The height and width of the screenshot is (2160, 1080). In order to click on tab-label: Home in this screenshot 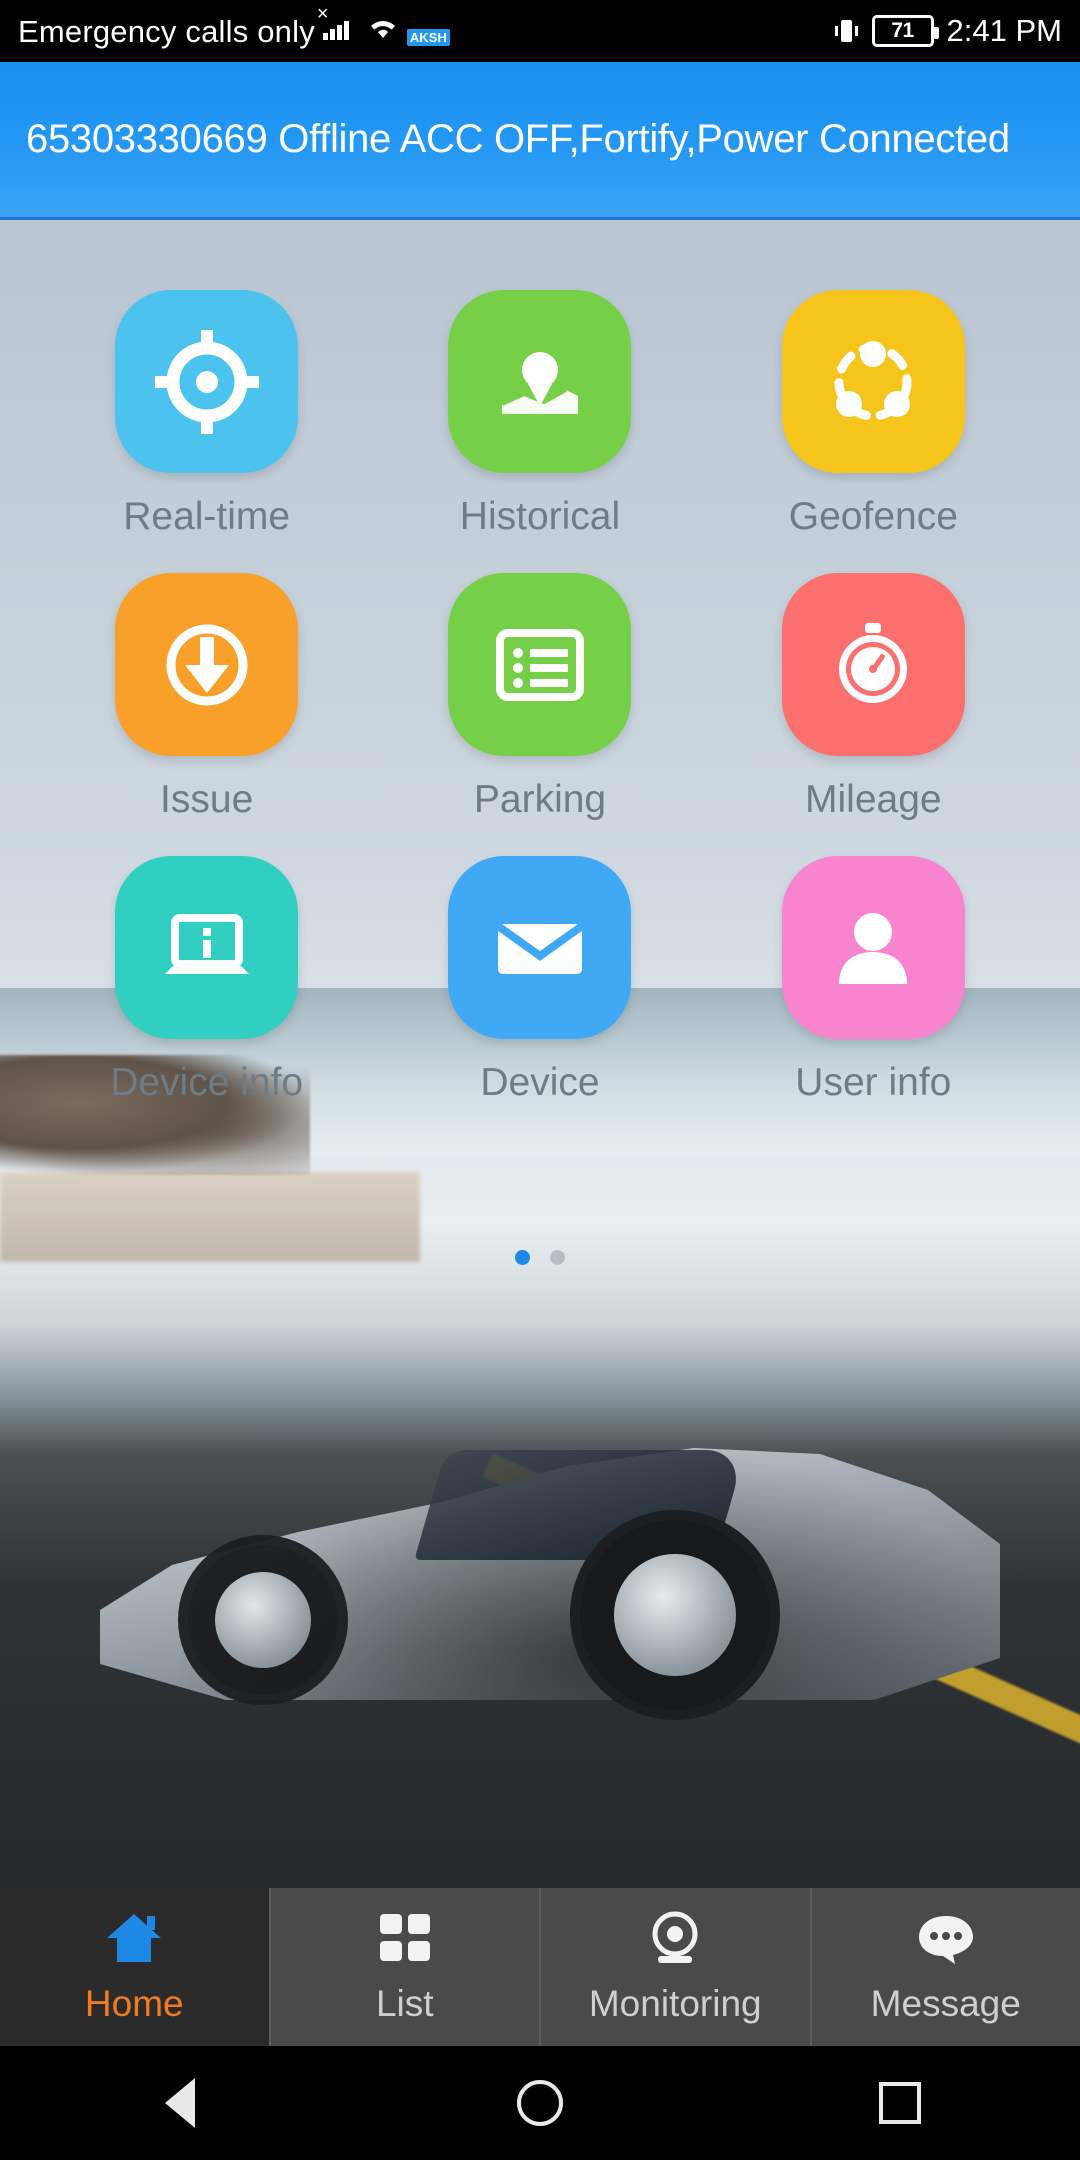, I will do `click(134, 2003)`.